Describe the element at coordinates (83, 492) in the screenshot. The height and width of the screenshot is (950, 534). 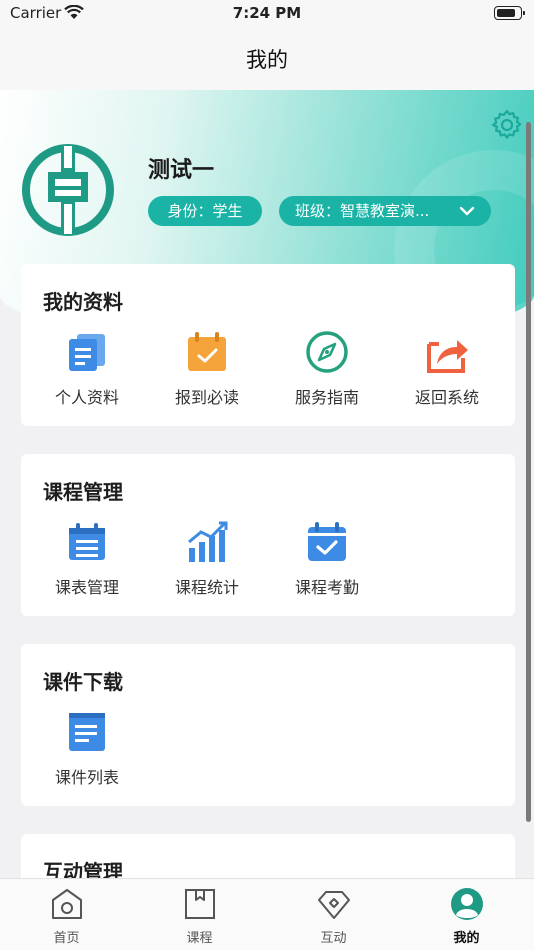
I see `section-title: 课程管理` at that location.